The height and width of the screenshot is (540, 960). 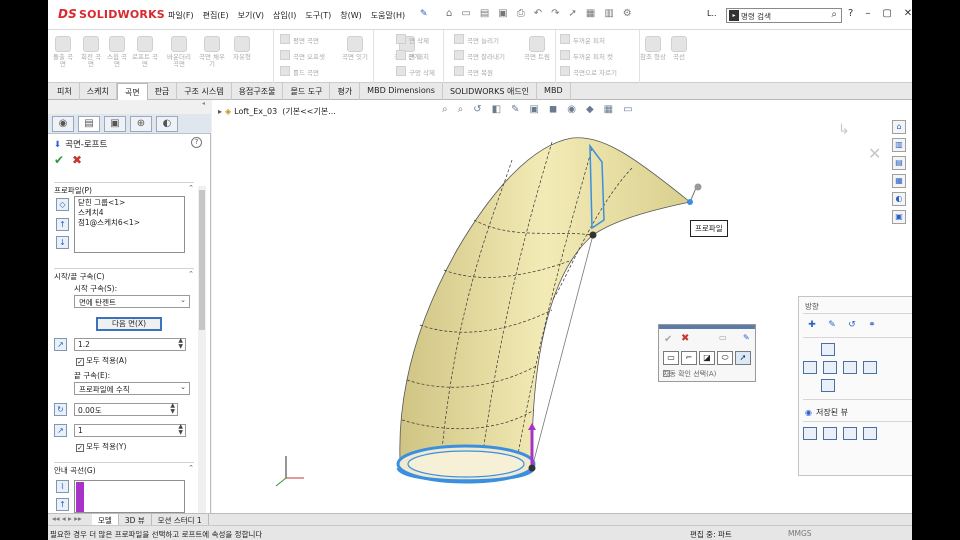 What do you see at coordinates (351, 15) in the screenshot?
I see `menu-window: 창(W)` at bounding box center [351, 15].